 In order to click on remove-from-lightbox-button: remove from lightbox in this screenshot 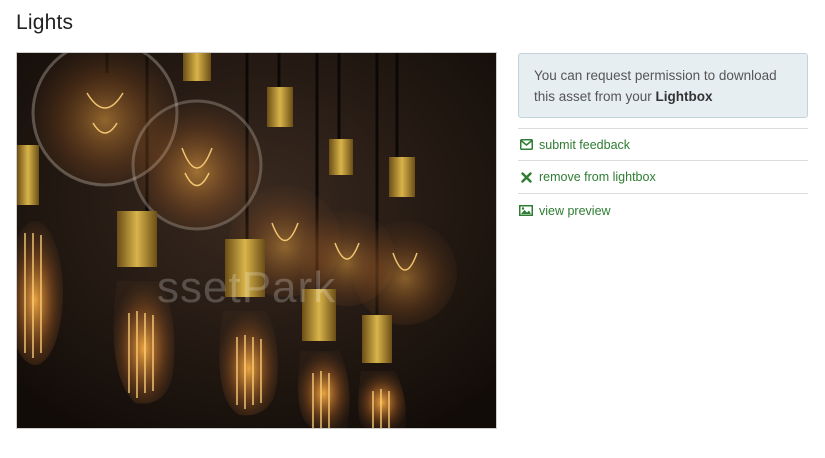, I will do `click(663, 177)`.